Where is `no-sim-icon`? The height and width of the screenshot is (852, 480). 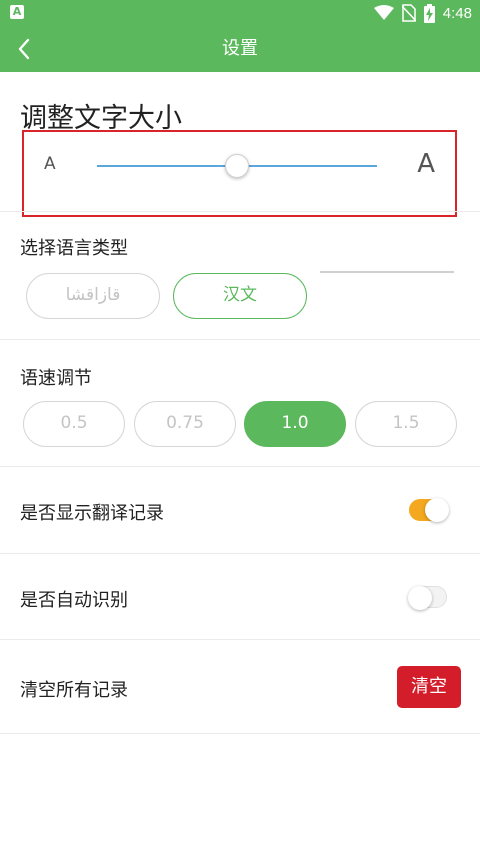
no-sim-icon is located at coordinates (408, 13).